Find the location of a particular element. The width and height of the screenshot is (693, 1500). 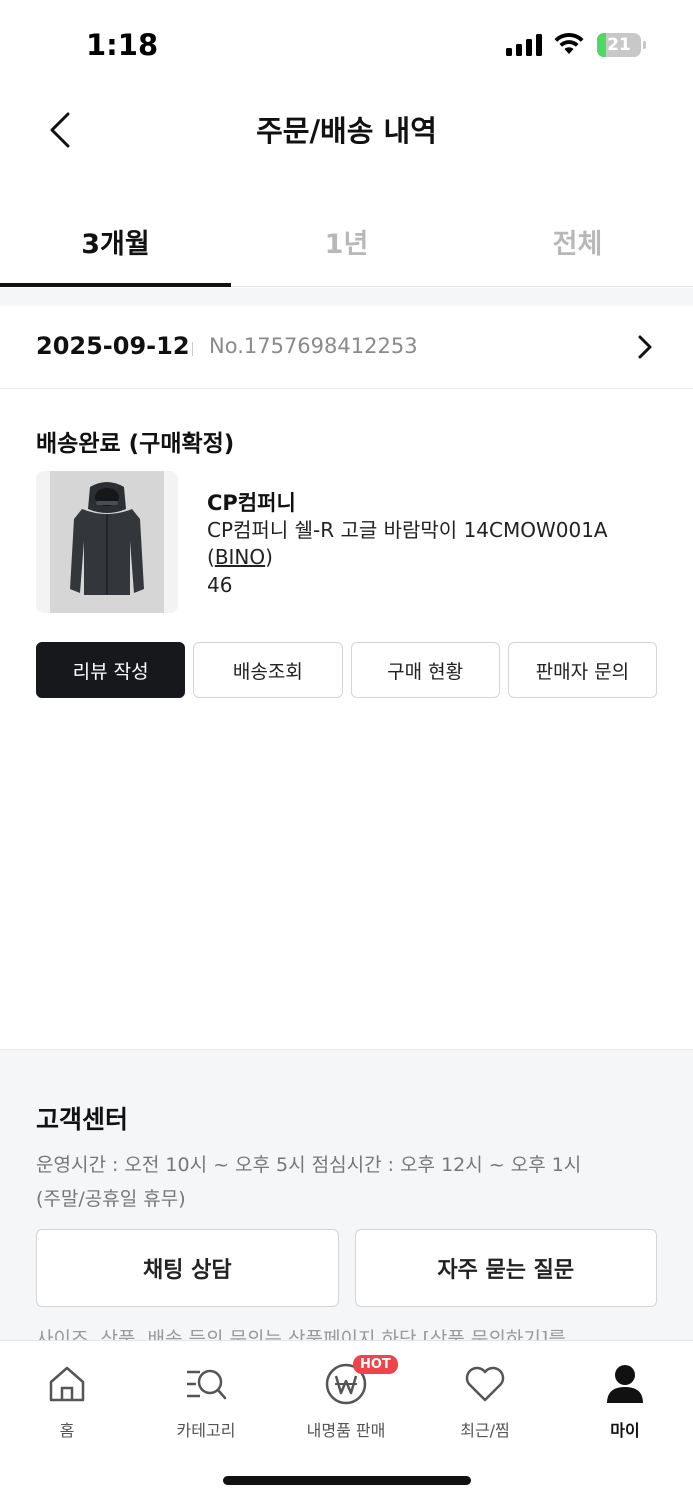

product-size: 46 is located at coordinates (220, 585).